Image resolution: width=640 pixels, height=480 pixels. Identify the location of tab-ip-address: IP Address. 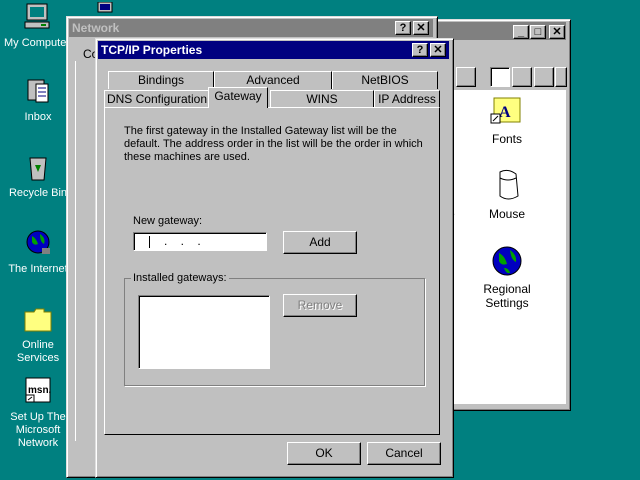
(407, 99).